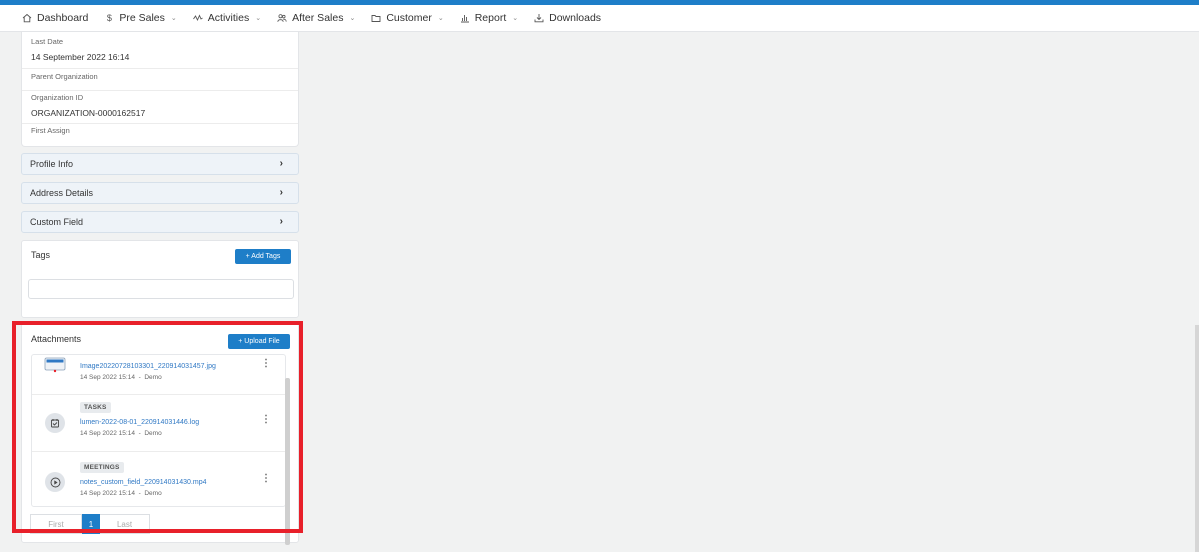 This screenshot has height=552, width=1199. What do you see at coordinates (88, 113) in the screenshot?
I see `organization-id-value: ORGANIZATION-0000162517` at bounding box center [88, 113].